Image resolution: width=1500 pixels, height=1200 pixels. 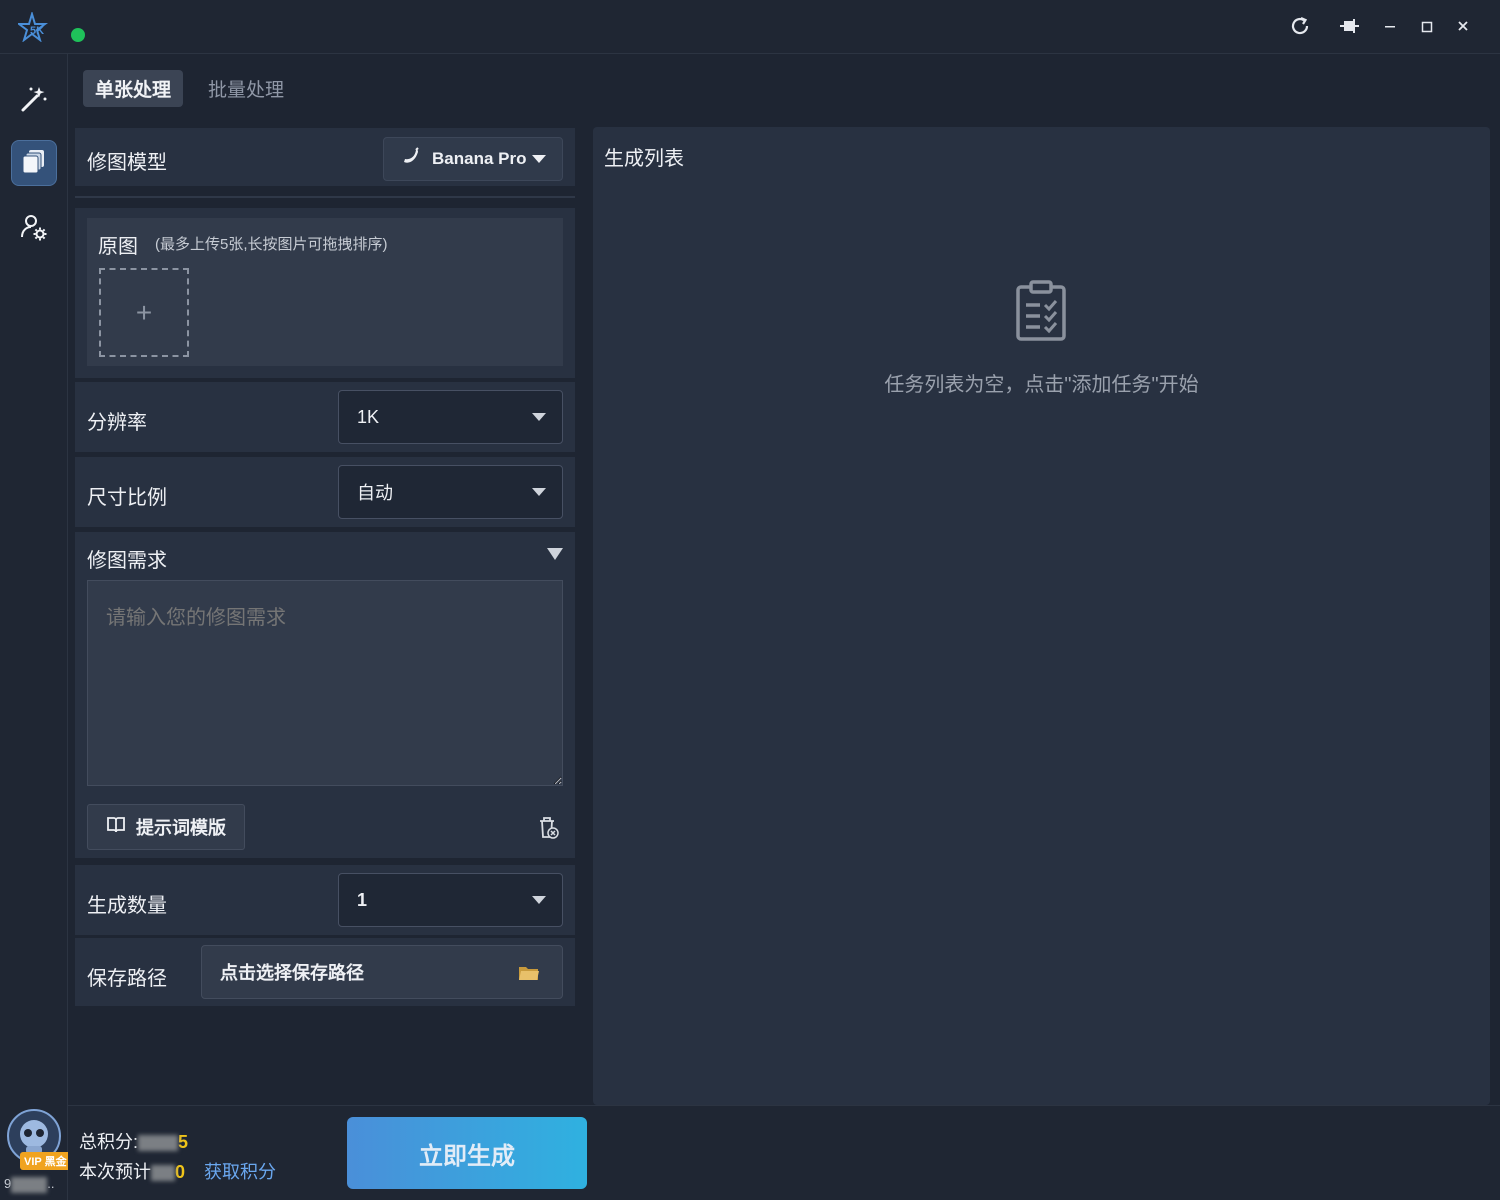 What do you see at coordinates (163, 1173) in the screenshot?
I see `masked-estimate` at bounding box center [163, 1173].